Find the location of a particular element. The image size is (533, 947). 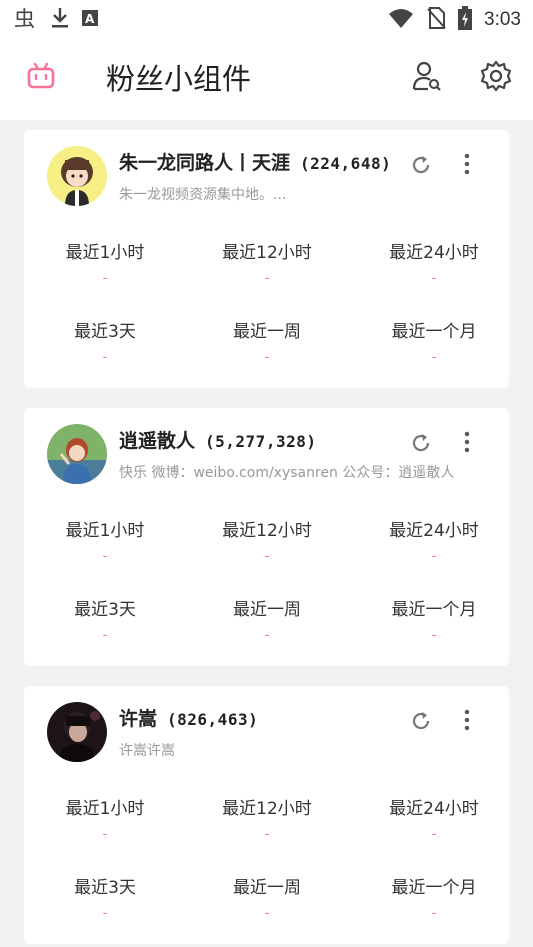

fan-count: (826,463) is located at coordinates (213, 719).